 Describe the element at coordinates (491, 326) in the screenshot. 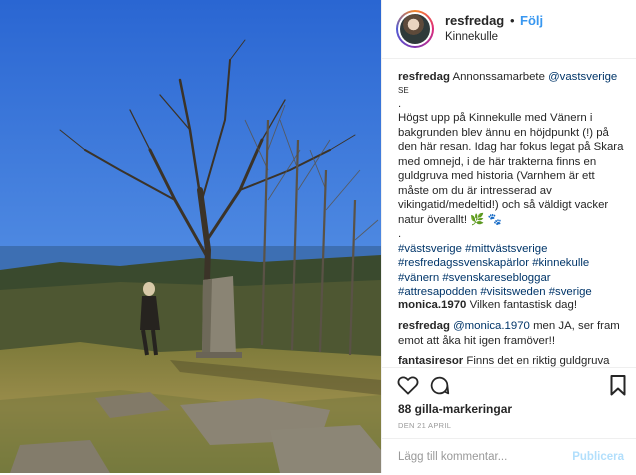

I see `comment-mention: @monica.1970` at that location.